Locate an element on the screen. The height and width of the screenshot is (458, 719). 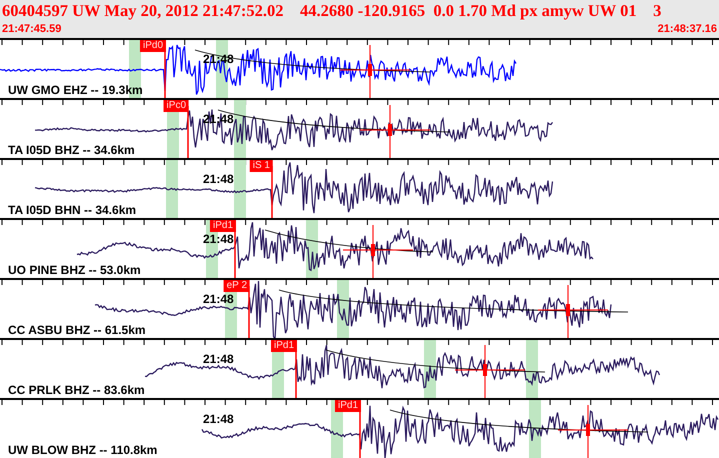
pick-label: iS 1 is located at coordinates (261, 166).